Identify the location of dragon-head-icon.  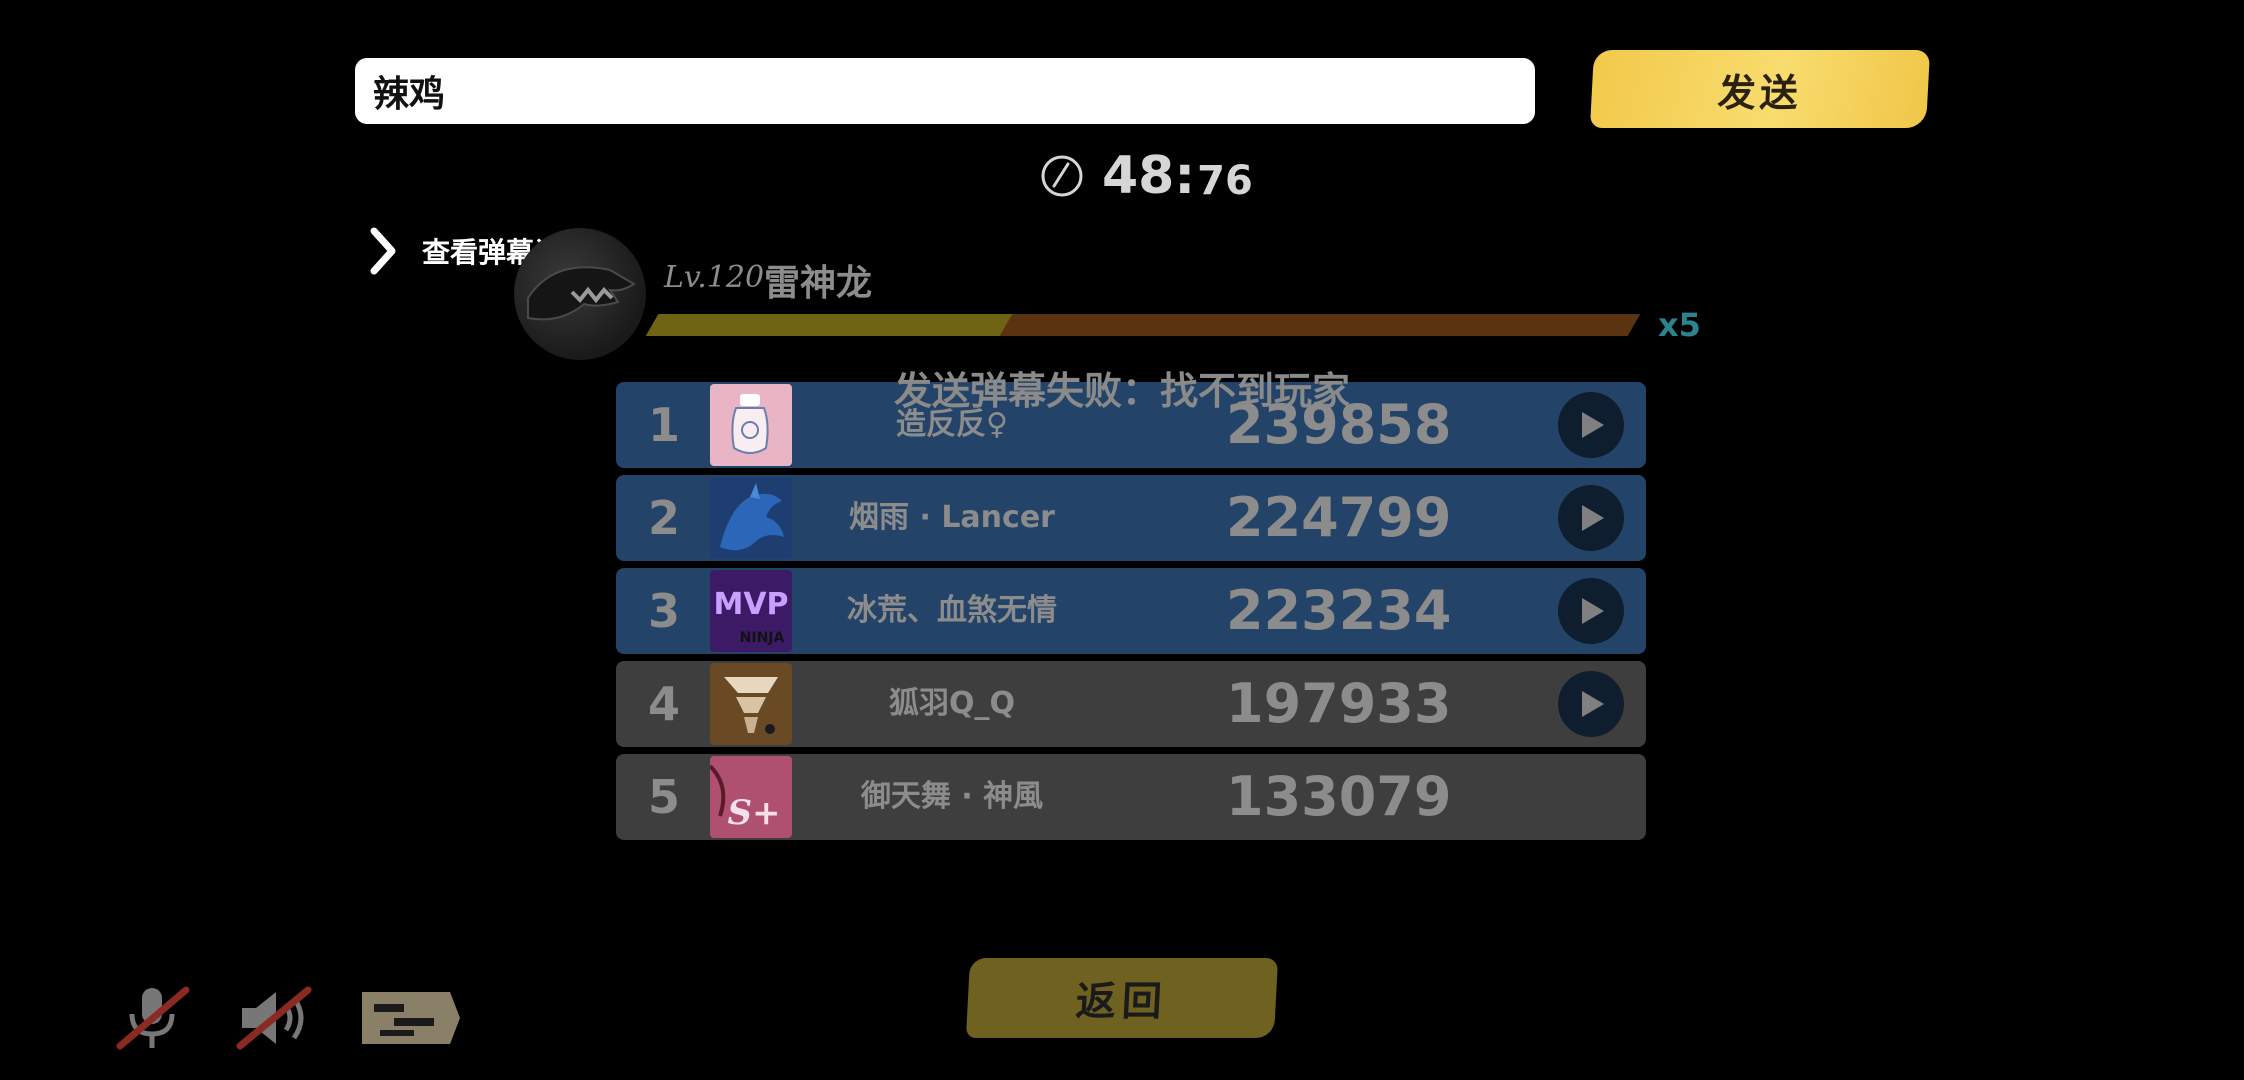
(581, 293).